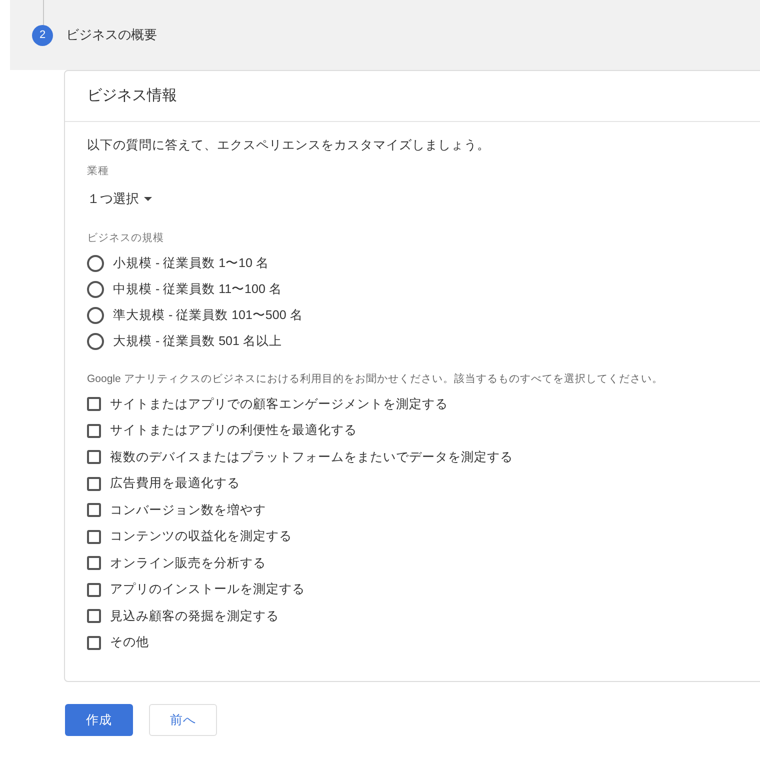 This screenshot has height=759, width=760. Describe the element at coordinates (129, 643) in the screenshot. I see `checkbox-label: その他` at that location.